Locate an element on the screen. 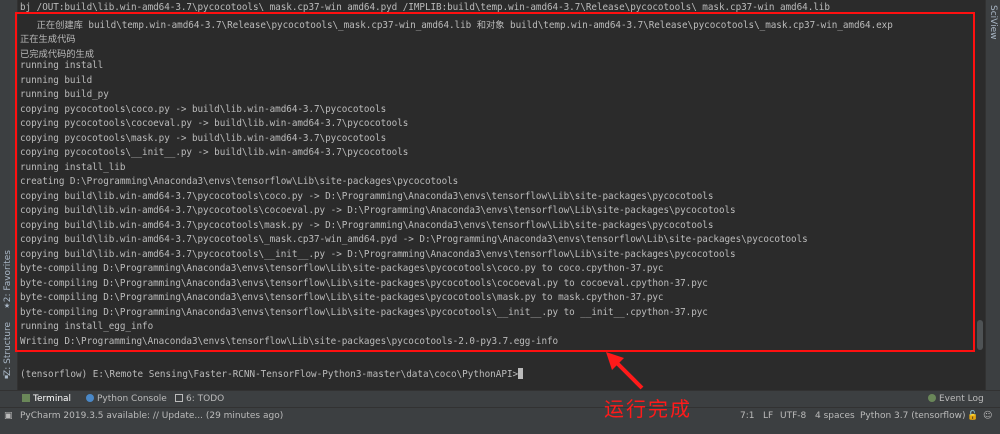 The width and height of the screenshot is (1000, 434). tab-terminal-label: Terminal is located at coordinates (52, 399).